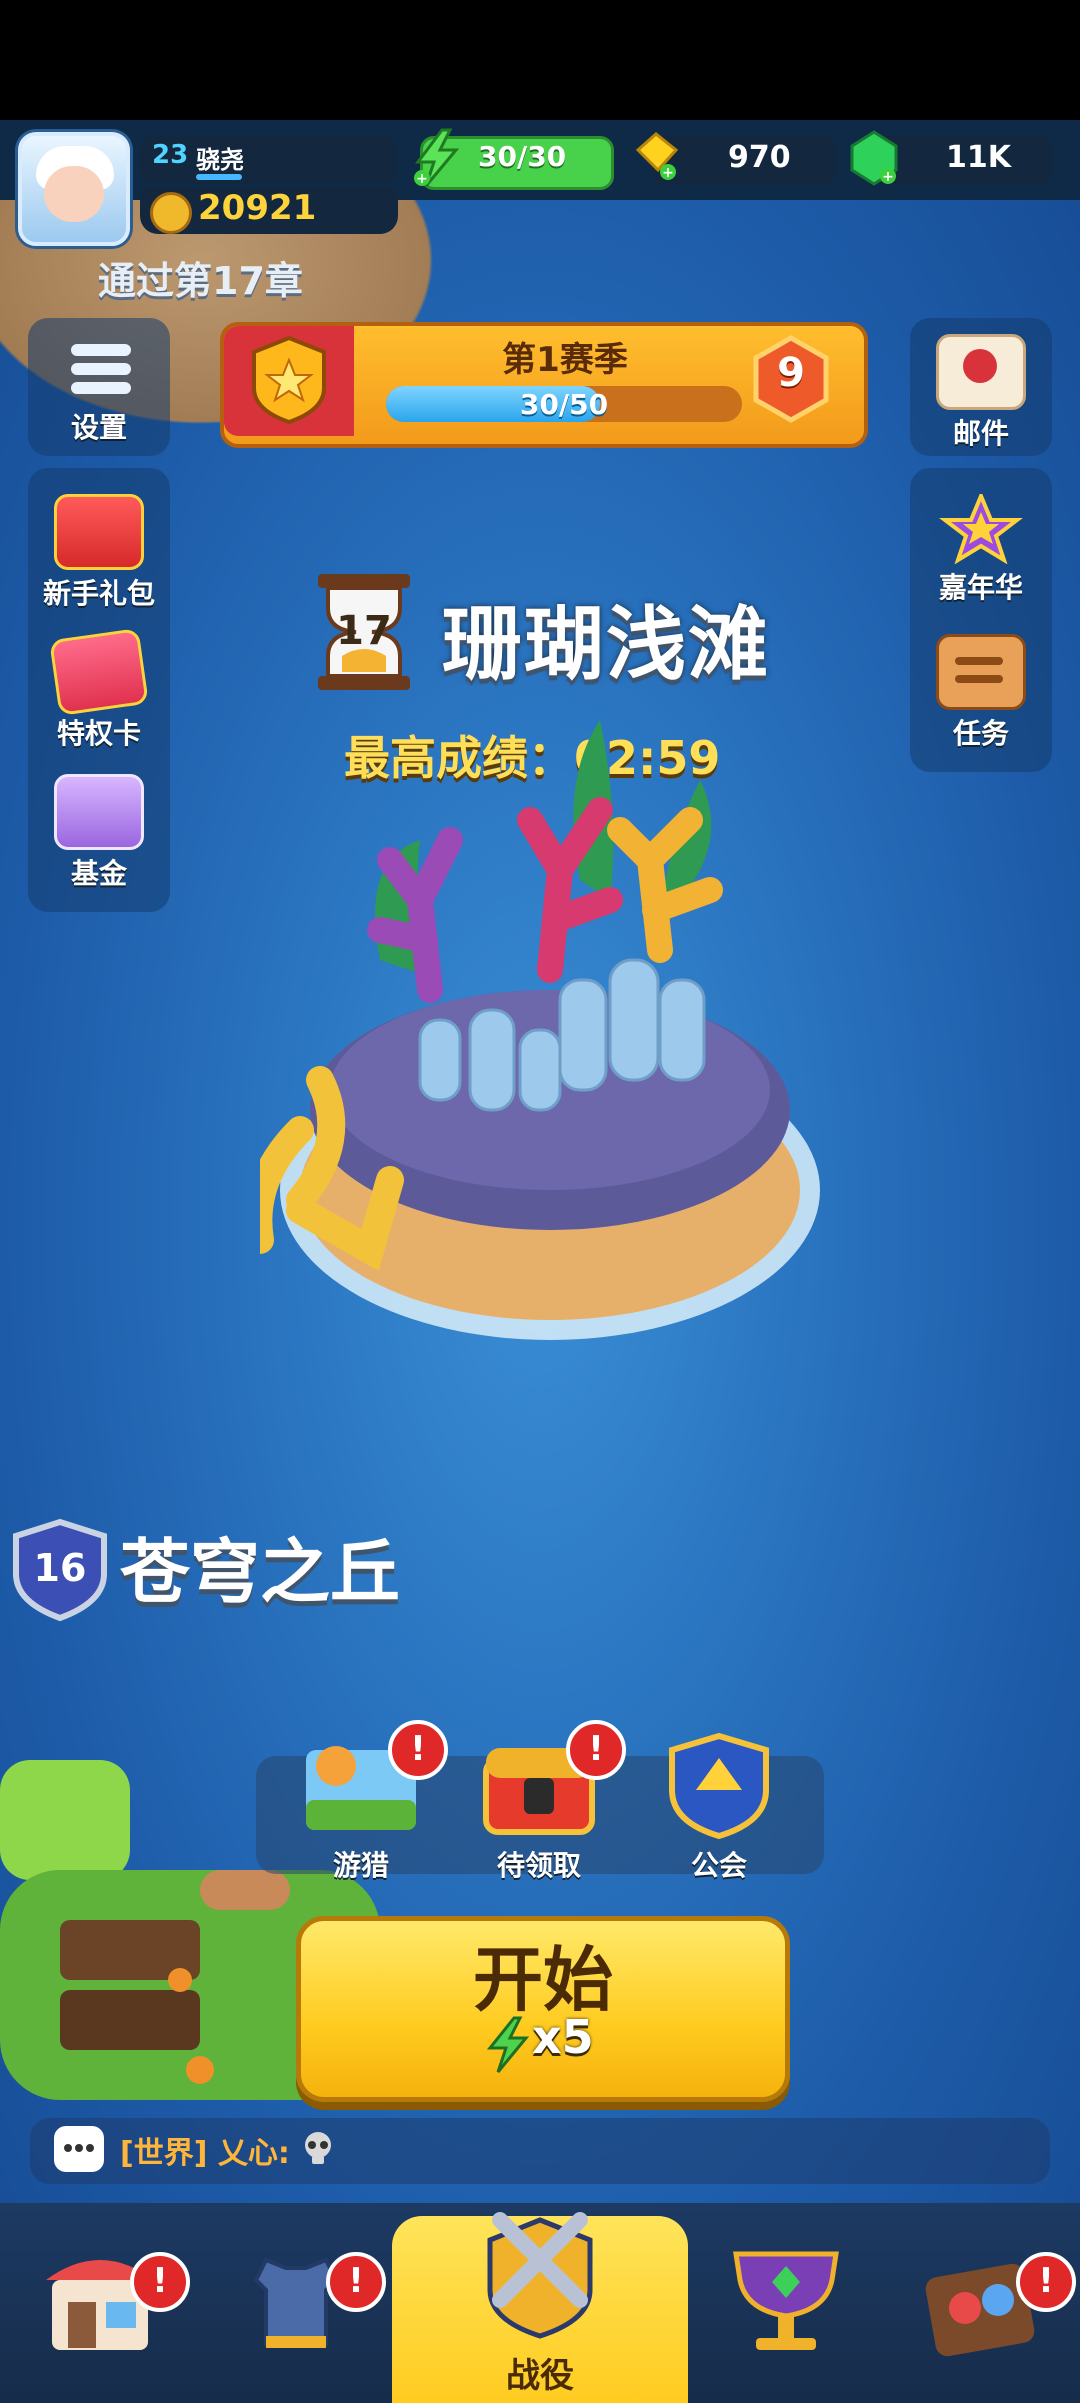 The height and width of the screenshot is (2403, 1080). Describe the element at coordinates (563, 2037) in the screenshot. I see `start-energy-cost: x5` at that location.